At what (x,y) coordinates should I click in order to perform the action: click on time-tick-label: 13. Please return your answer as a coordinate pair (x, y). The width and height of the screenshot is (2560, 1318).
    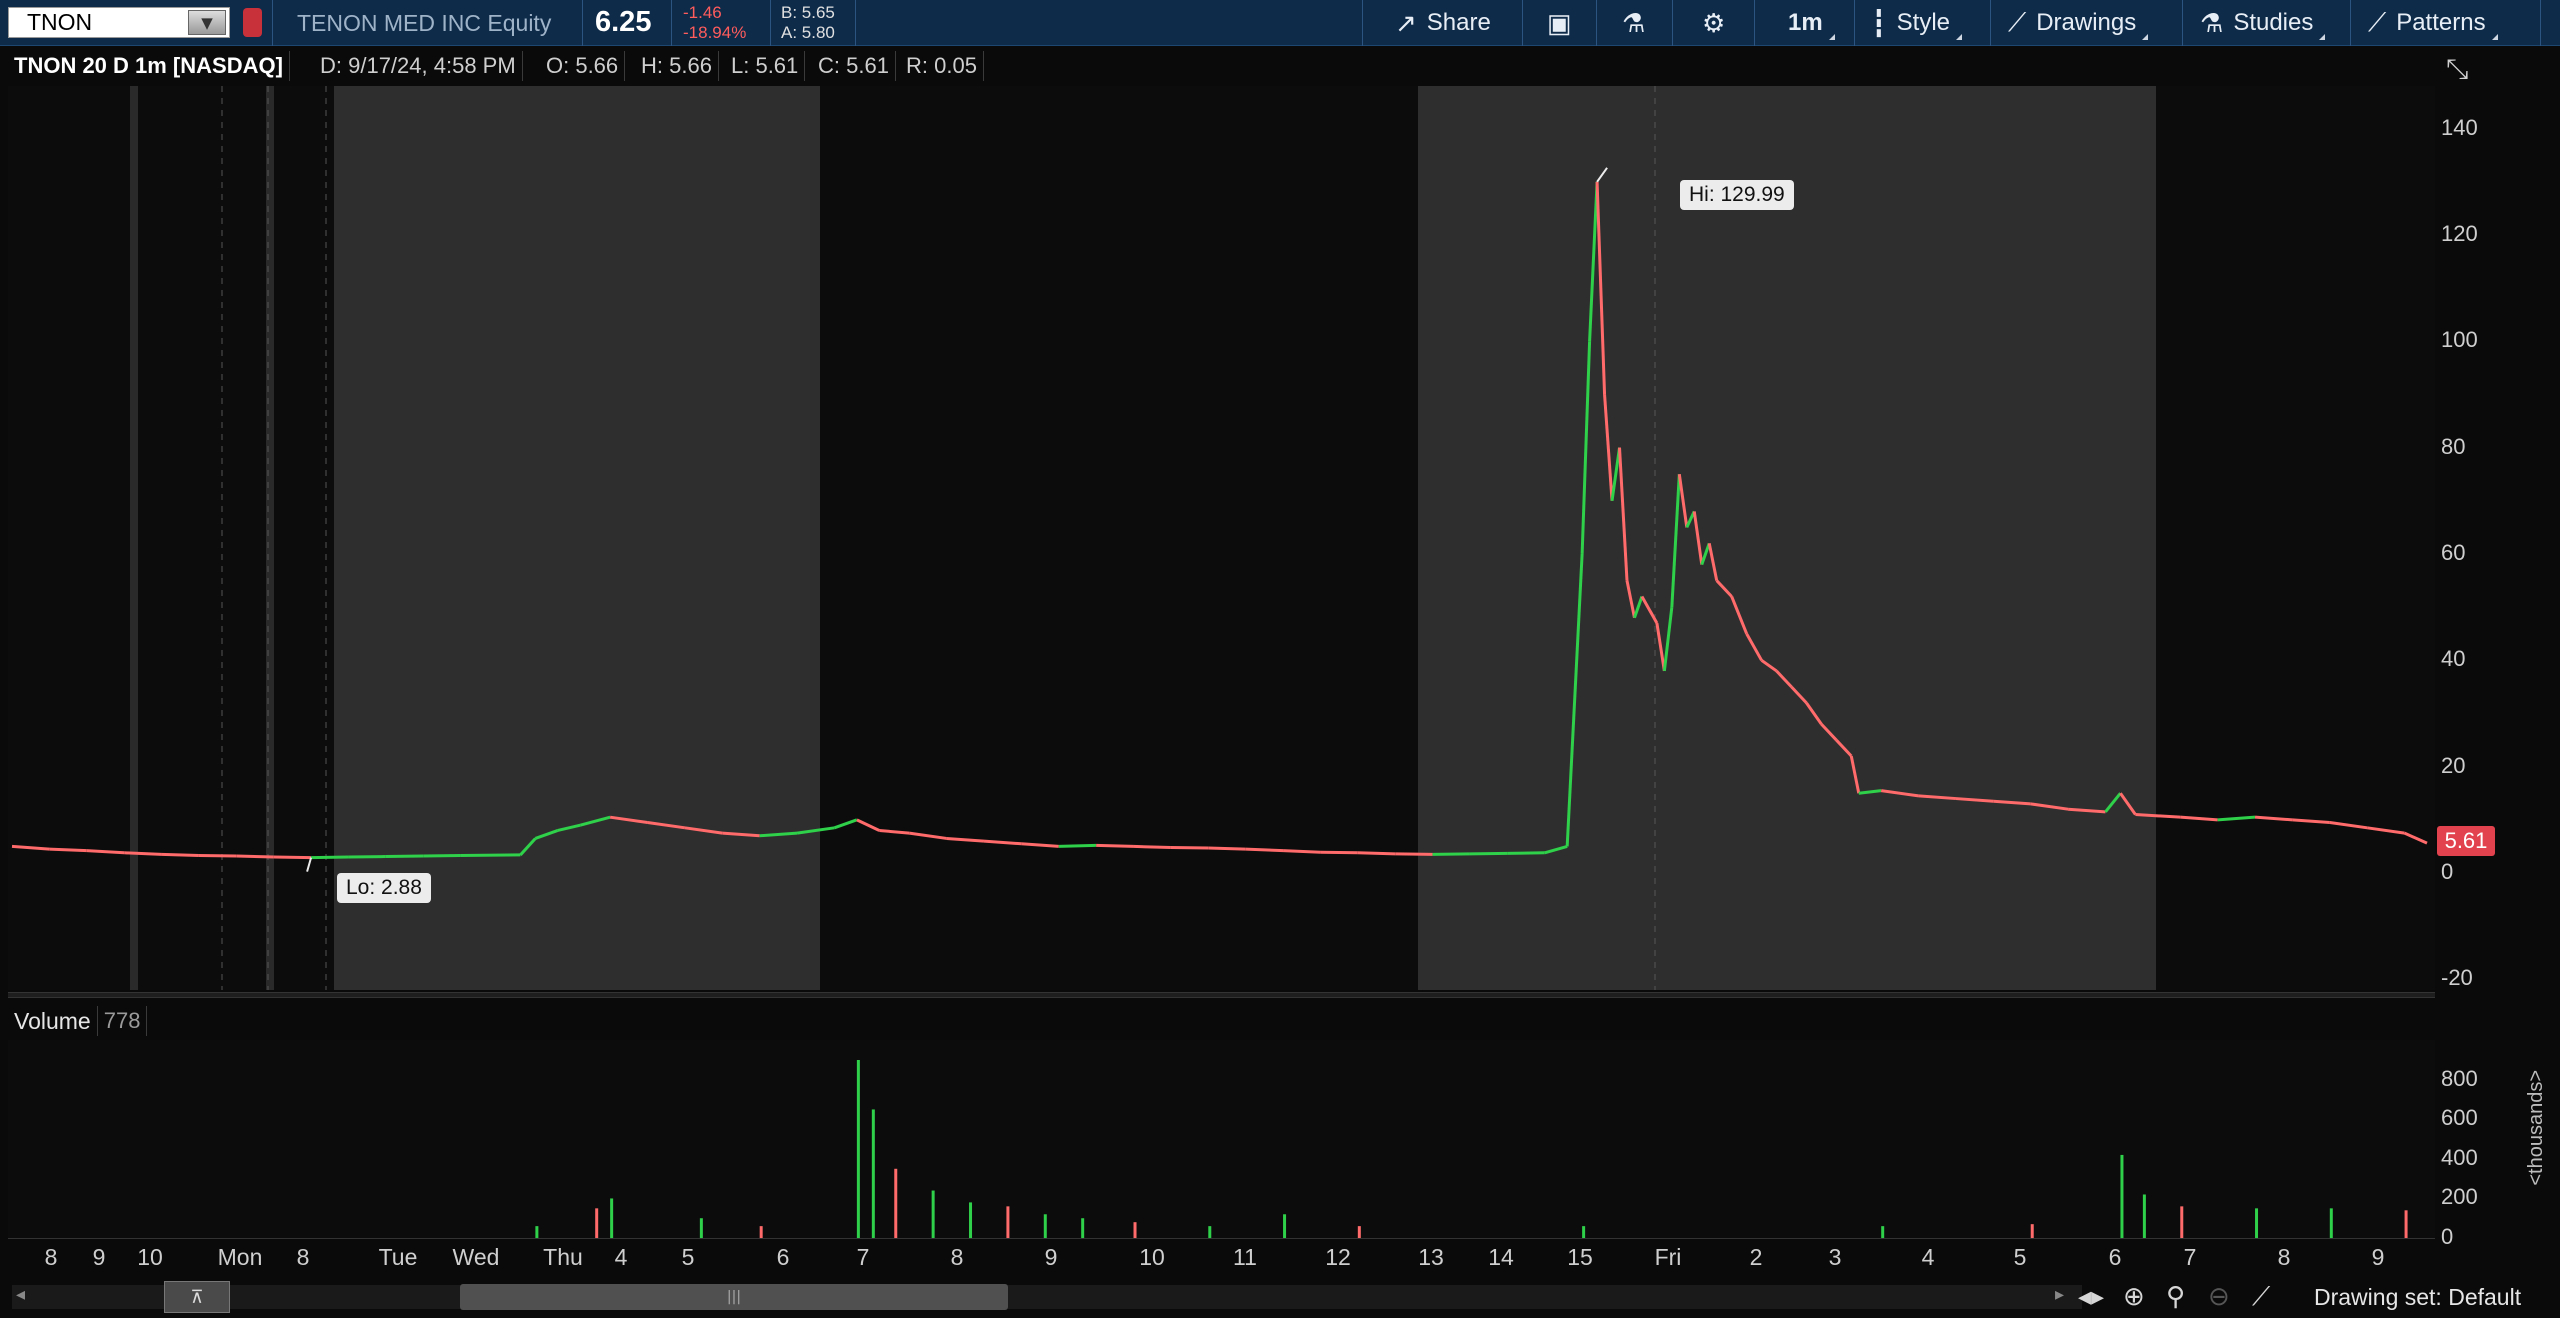
    Looking at the image, I should click on (1431, 1257).